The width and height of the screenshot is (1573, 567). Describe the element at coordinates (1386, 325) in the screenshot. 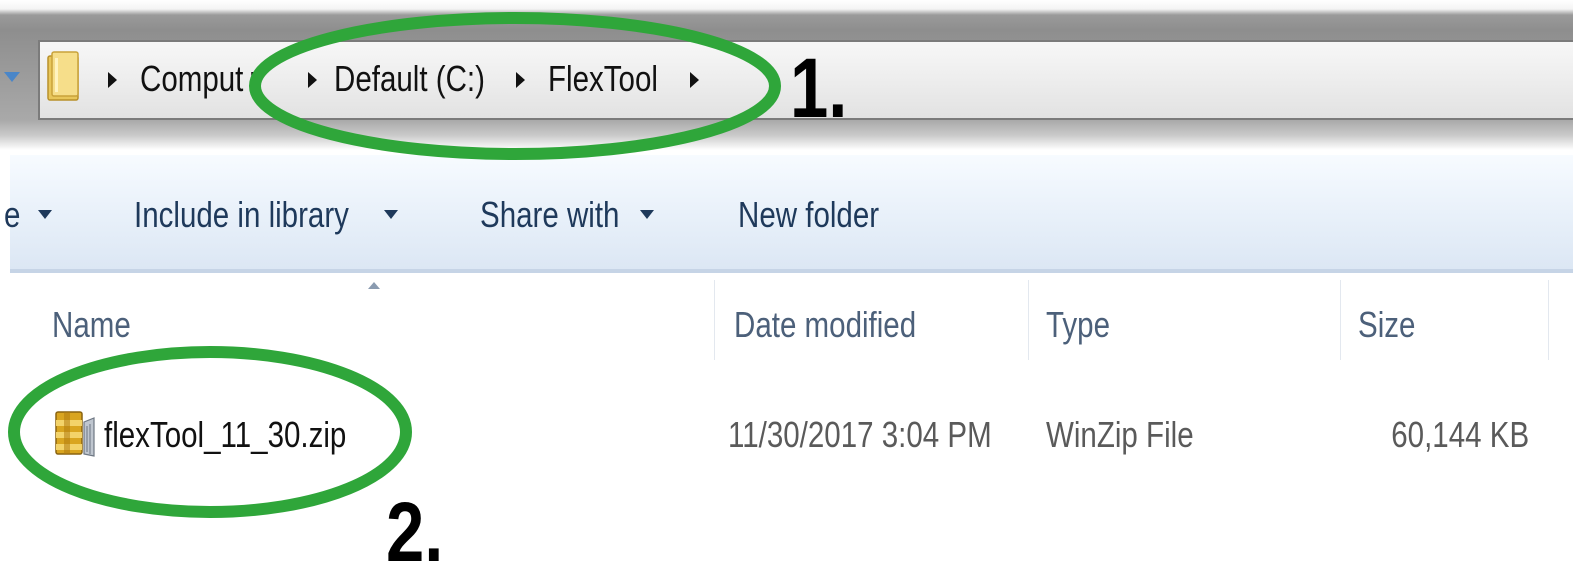

I see `column-header-size: Size` at that location.